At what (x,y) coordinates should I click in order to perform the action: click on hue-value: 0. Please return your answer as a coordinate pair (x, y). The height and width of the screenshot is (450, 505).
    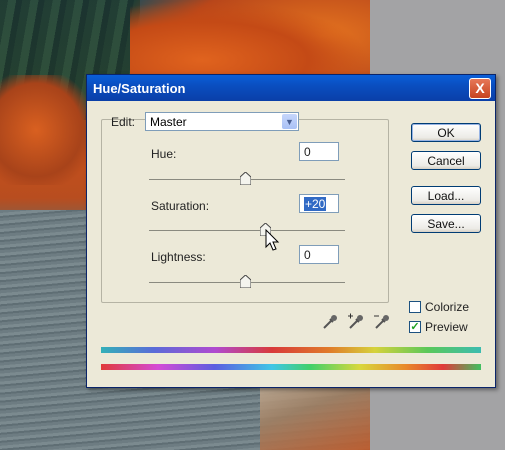
    Looking at the image, I should click on (307, 152).